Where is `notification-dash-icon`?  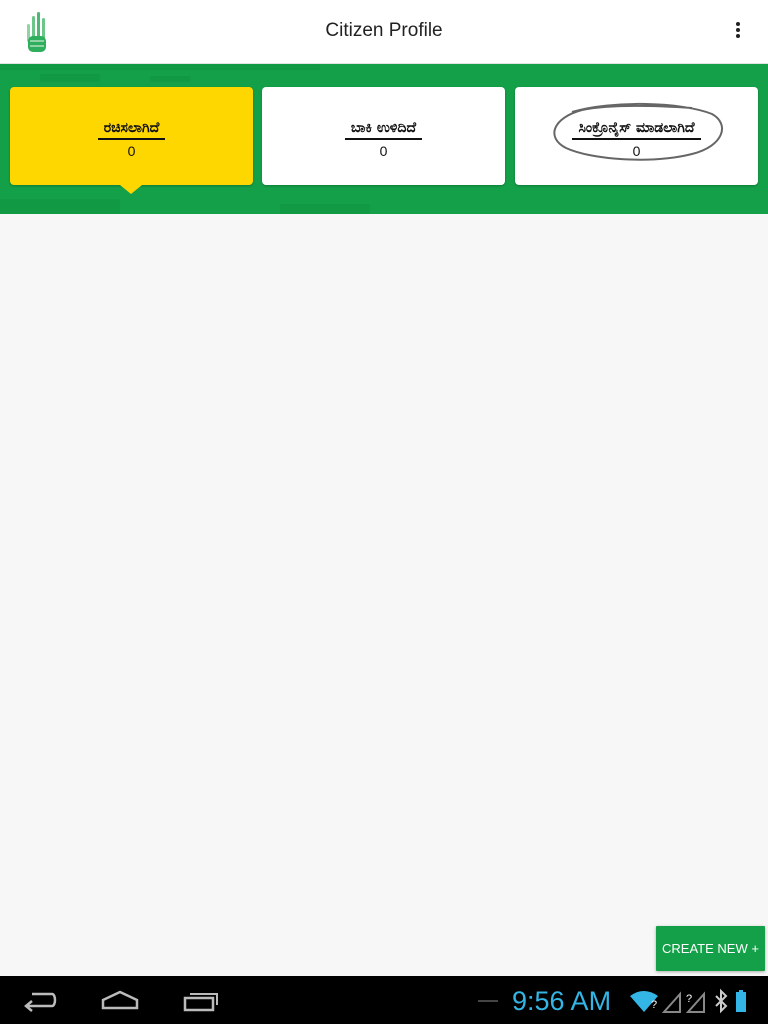 notification-dash-icon is located at coordinates (488, 1001).